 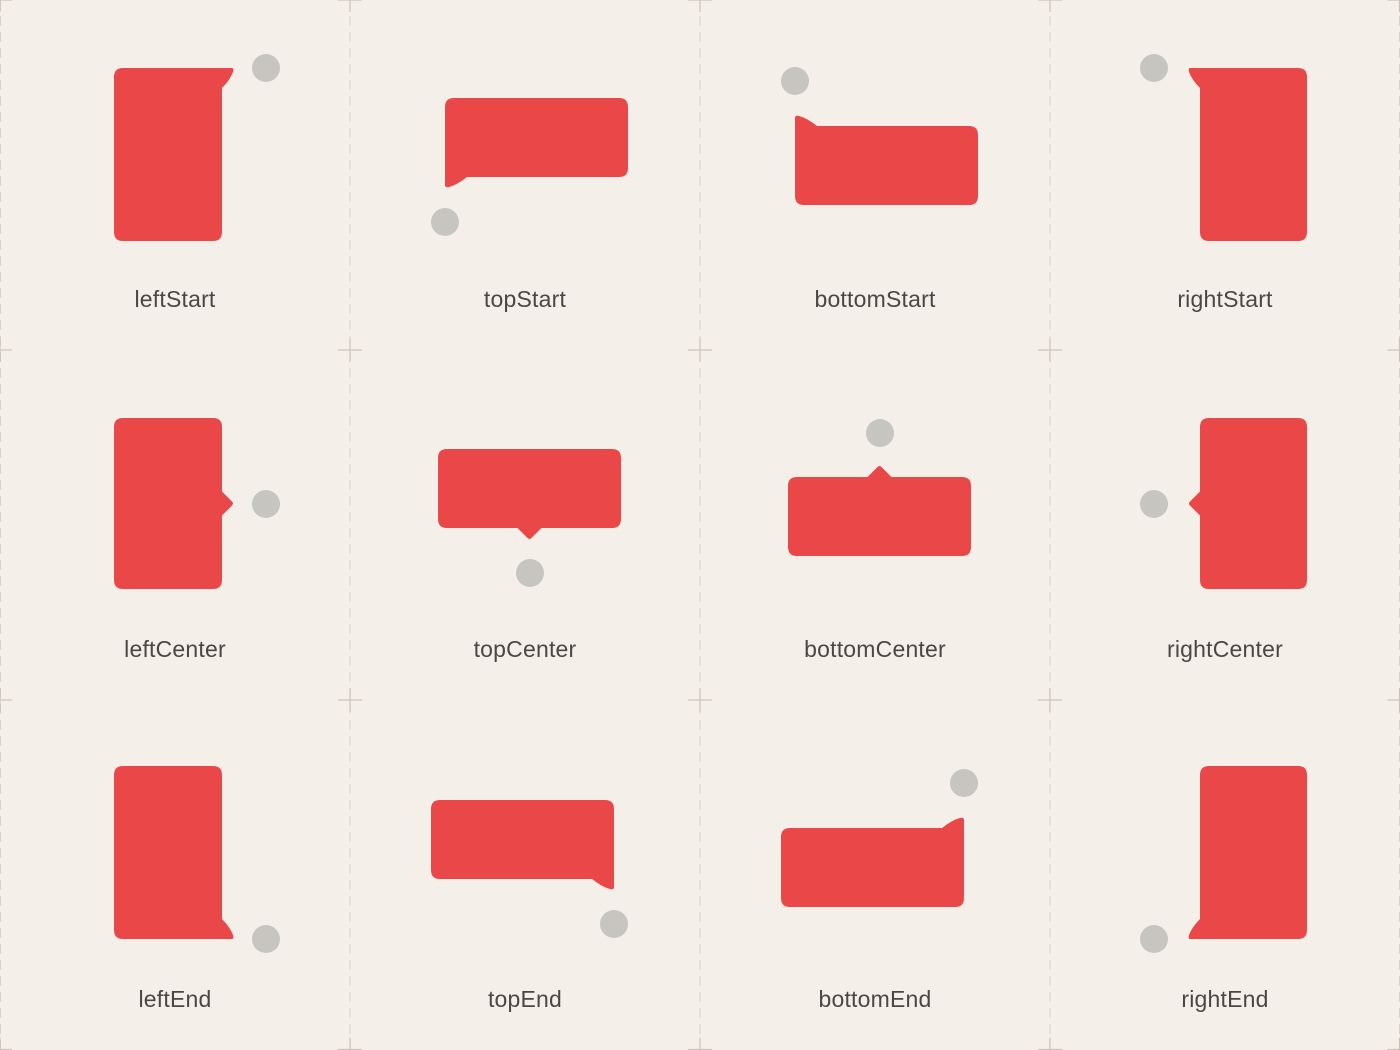 What do you see at coordinates (266, 68) in the screenshot?
I see `anchor-dot-leftStart` at bounding box center [266, 68].